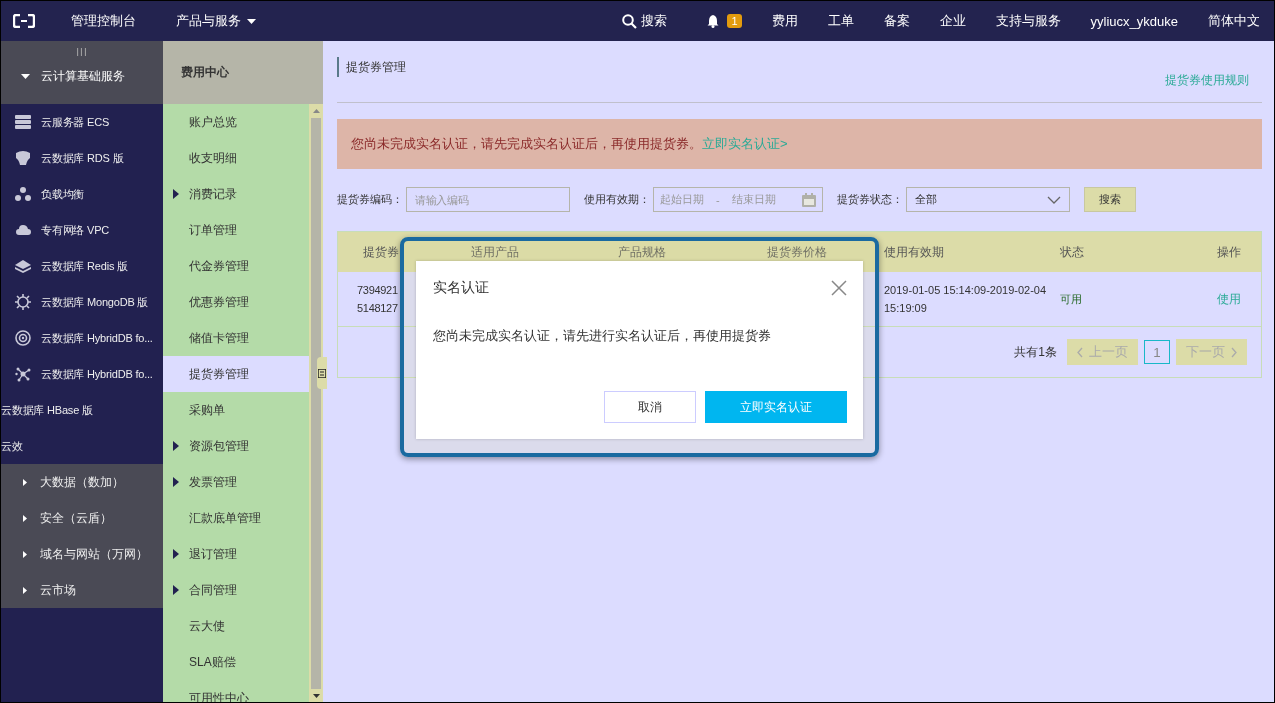 This screenshot has height=703, width=1275. What do you see at coordinates (82, 266) in the screenshot?
I see `sidebar-item: 云数据库 Redis 版` at bounding box center [82, 266].